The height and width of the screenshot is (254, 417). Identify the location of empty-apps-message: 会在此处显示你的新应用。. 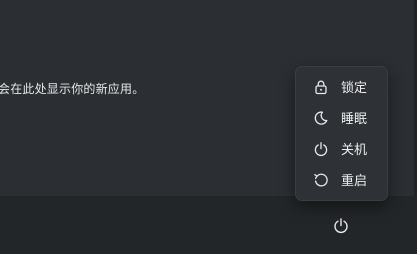
(72, 89).